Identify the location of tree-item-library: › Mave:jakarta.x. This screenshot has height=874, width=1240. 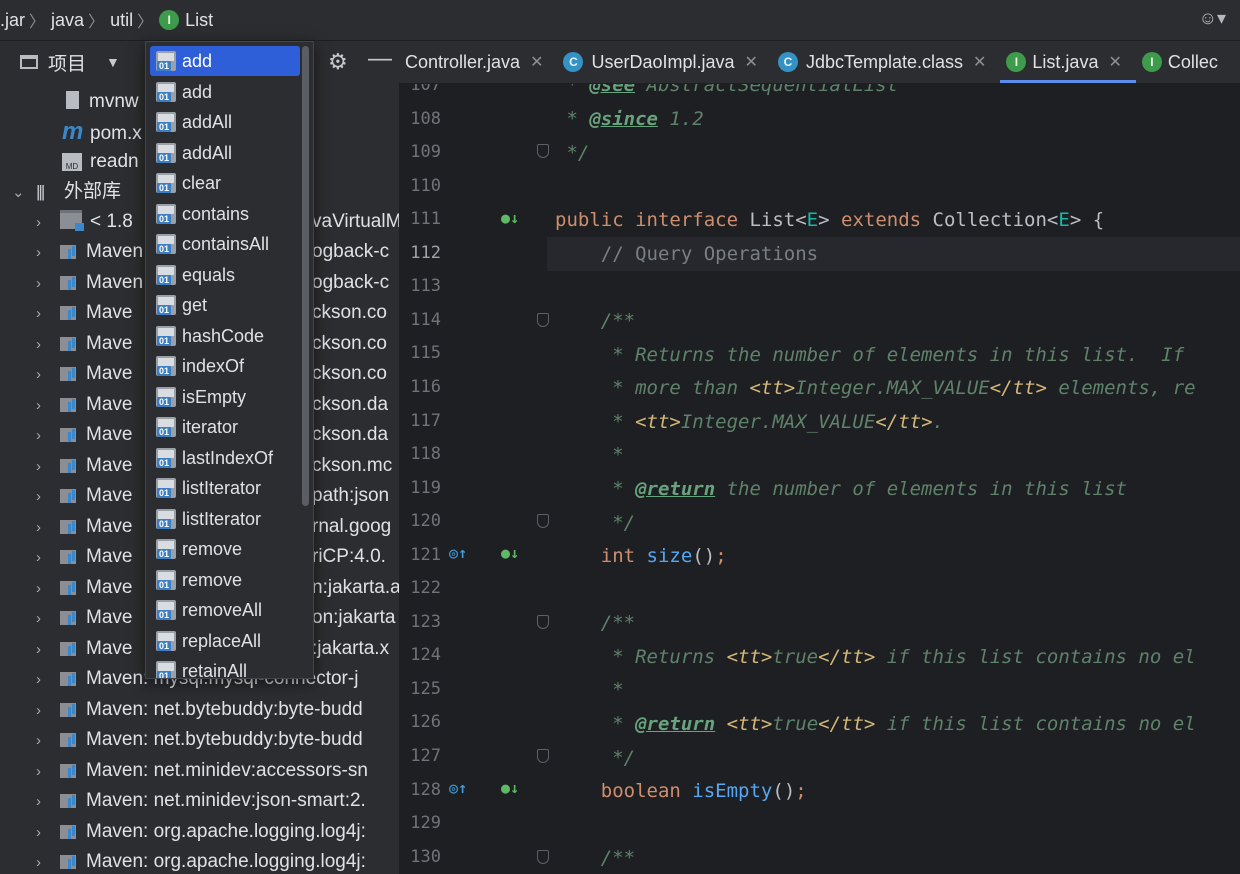
(212, 649).